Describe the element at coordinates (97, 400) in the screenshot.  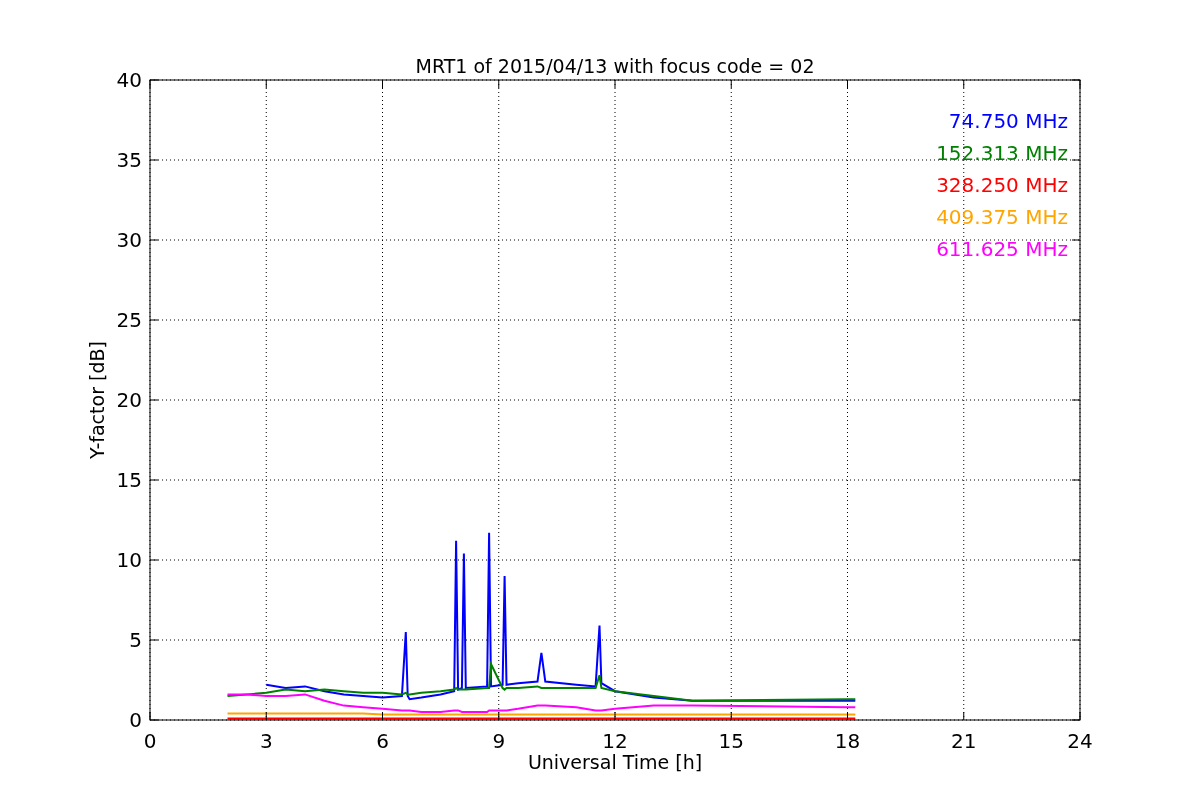
I see `y-axis-label: Y-factor [dB]` at that location.